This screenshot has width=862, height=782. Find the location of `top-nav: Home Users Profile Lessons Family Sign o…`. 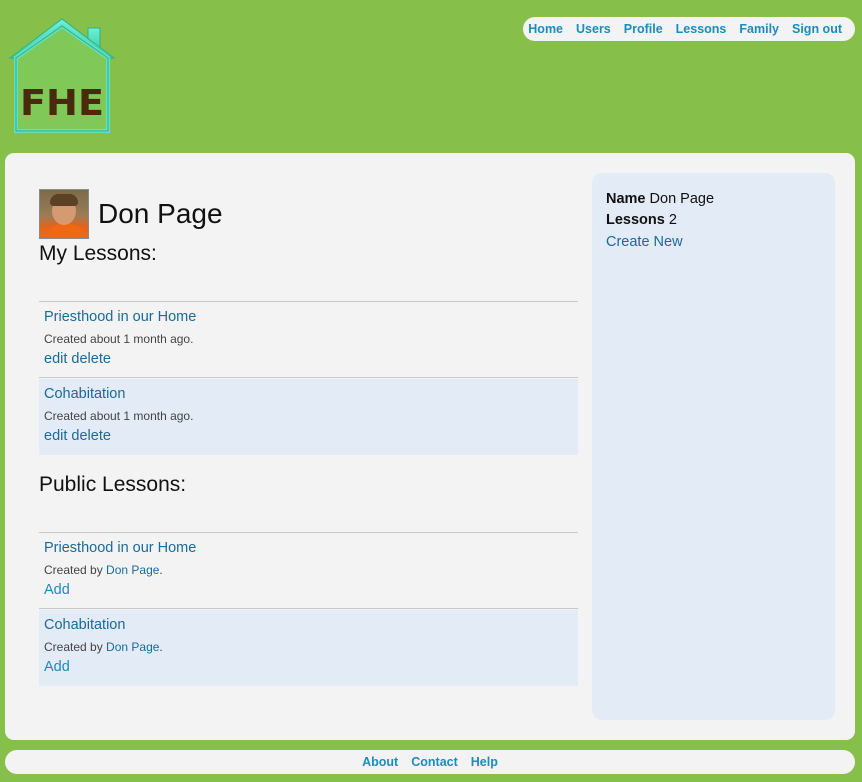

top-nav: Home Users Profile Lessons Family Sign o… is located at coordinates (689, 29).